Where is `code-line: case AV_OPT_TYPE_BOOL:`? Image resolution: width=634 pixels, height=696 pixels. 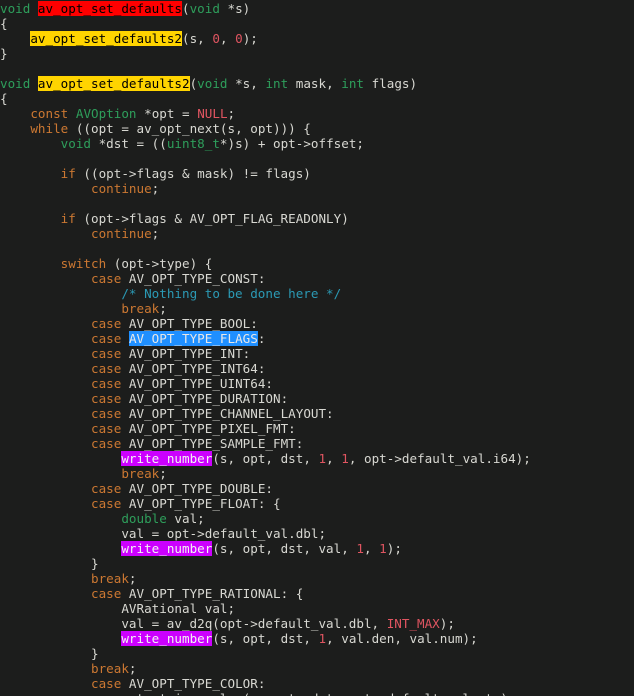 code-line: case AV_OPT_TYPE_BOOL: is located at coordinates (317, 323).